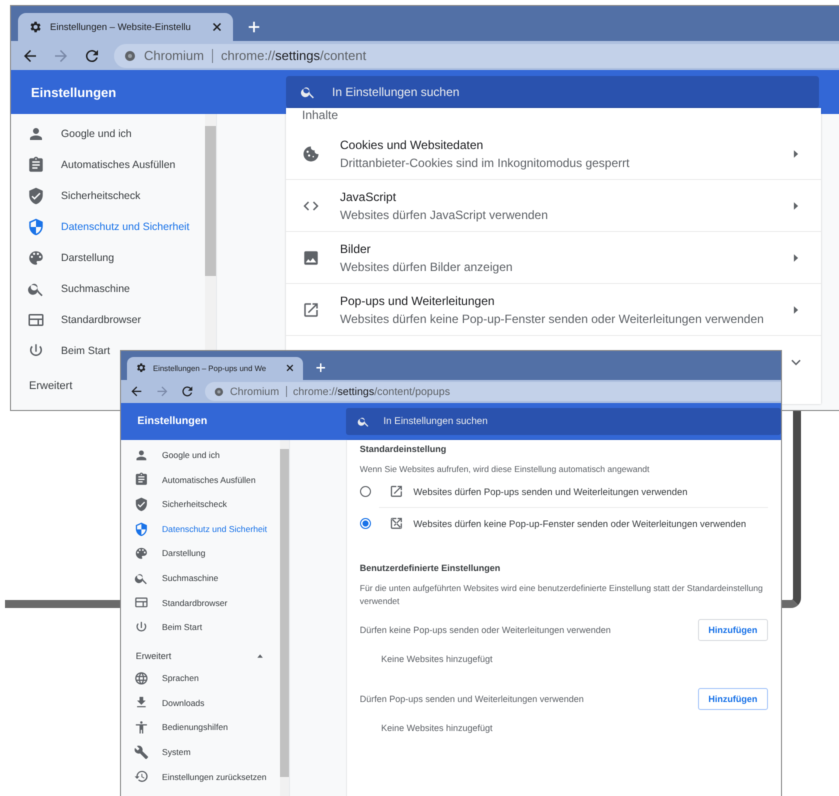 The width and height of the screenshot is (839, 796). Describe the element at coordinates (363, 421) in the screenshot. I see `search-icon` at that location.